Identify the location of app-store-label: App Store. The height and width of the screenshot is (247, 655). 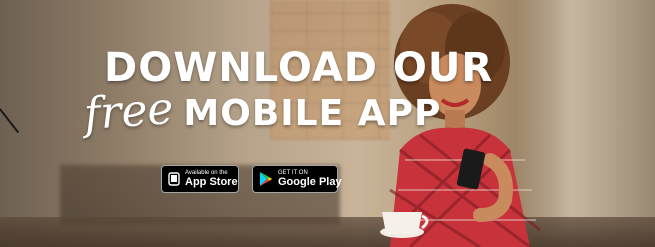
(211, 182).